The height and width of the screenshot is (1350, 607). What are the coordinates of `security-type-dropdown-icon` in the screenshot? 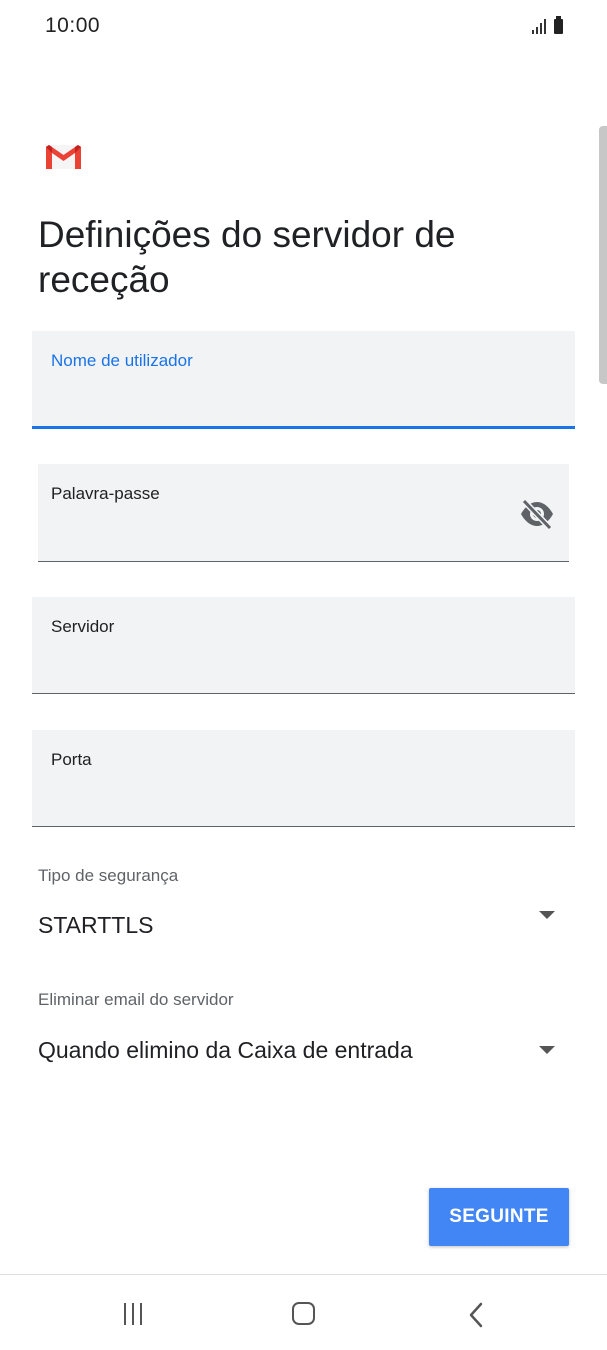 It's located at (547, 915).